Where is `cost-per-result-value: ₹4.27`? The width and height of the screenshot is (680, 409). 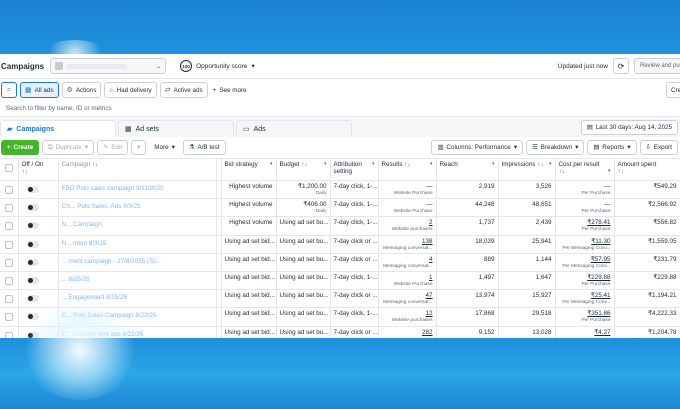 cost-per-result-value: ₹4.27 is located at coordinates (602, 332).